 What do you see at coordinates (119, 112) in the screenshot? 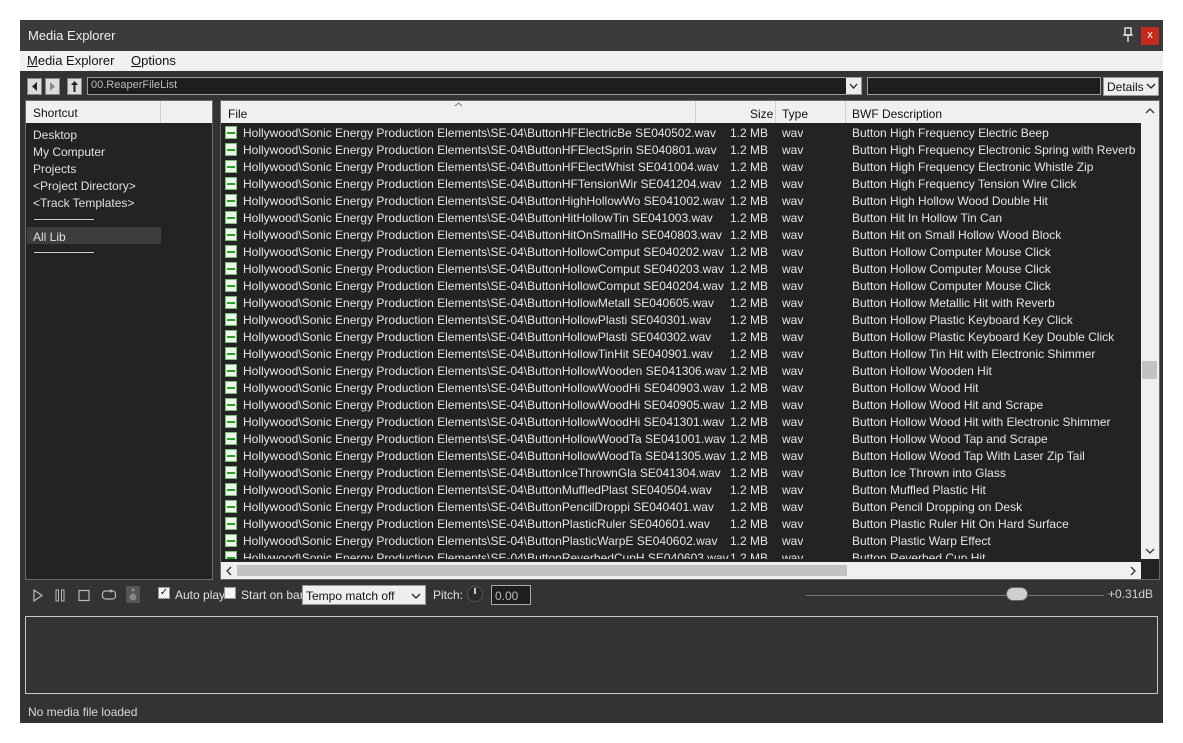
I see `shortcut-header: Shortcut` at bounding box center [119, 112].